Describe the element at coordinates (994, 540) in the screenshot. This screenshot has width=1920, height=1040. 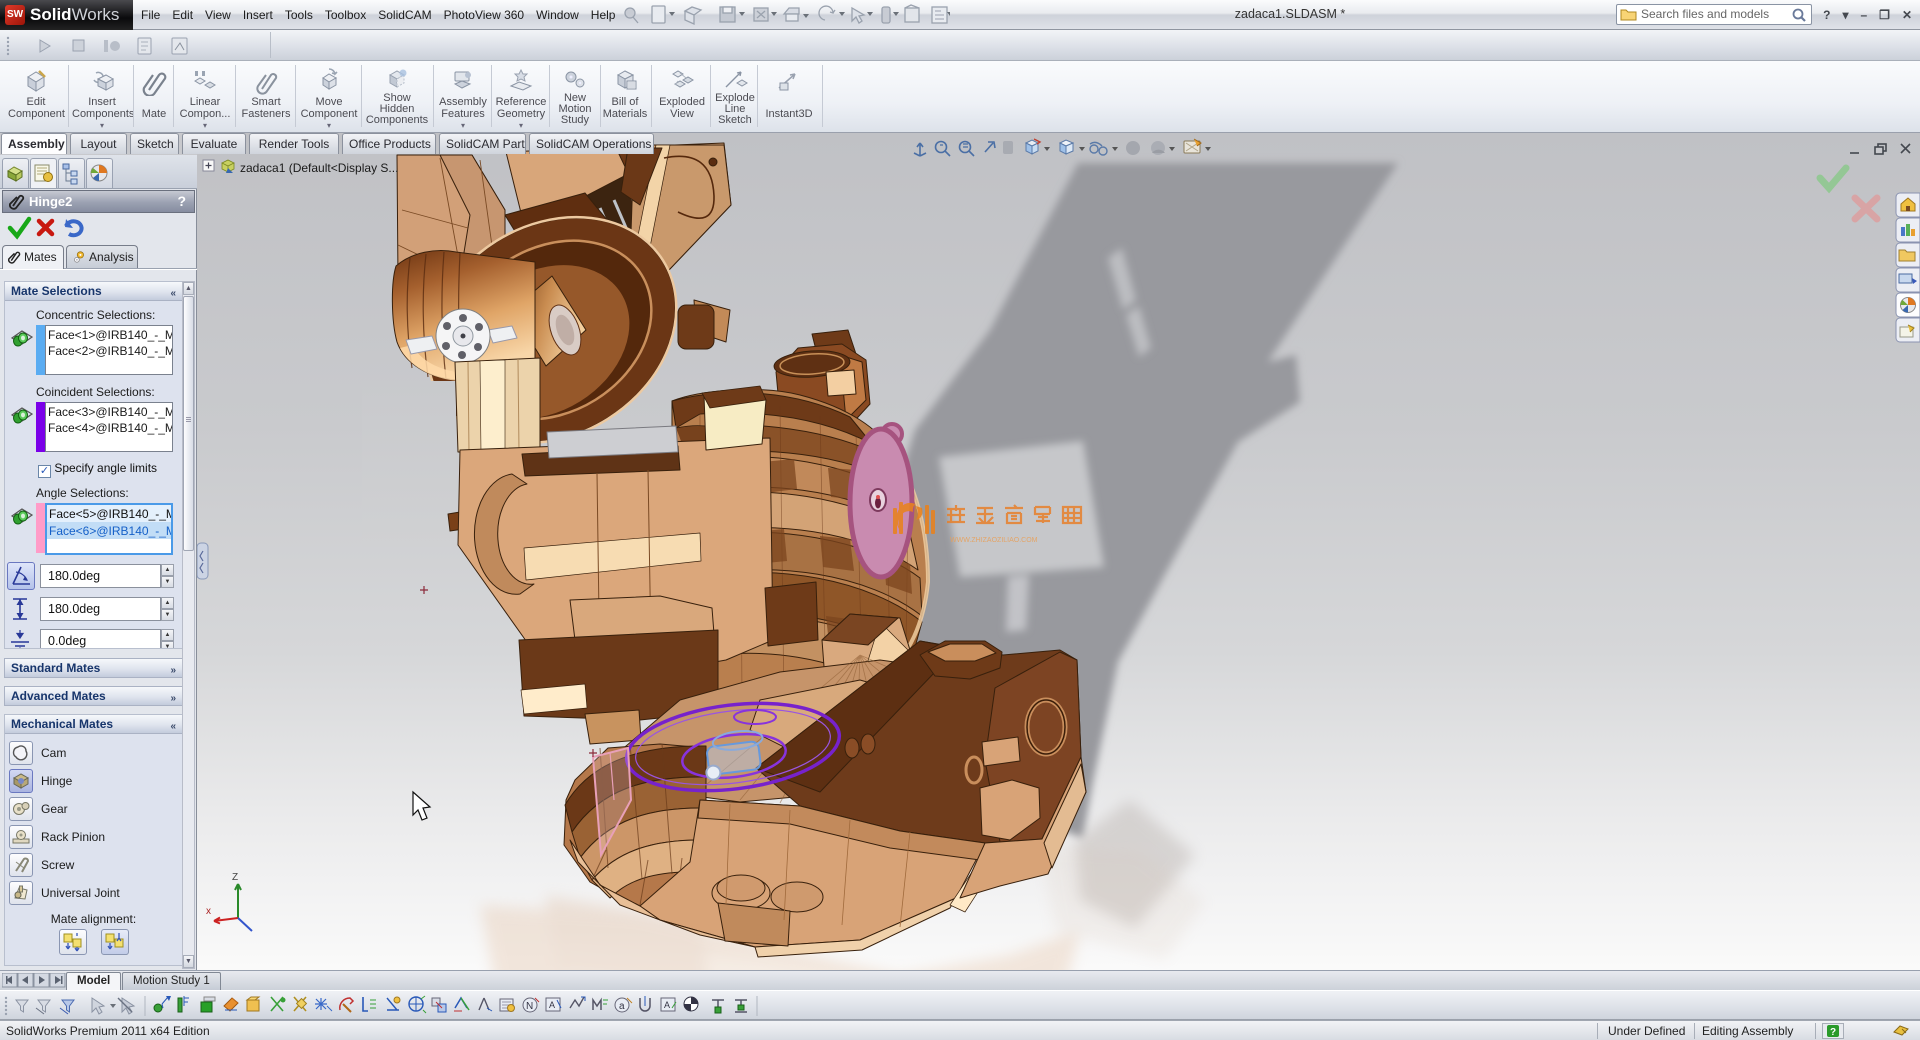
I see `svg-text: WWW.ZHIZAOZILIAO.COM` at that location.